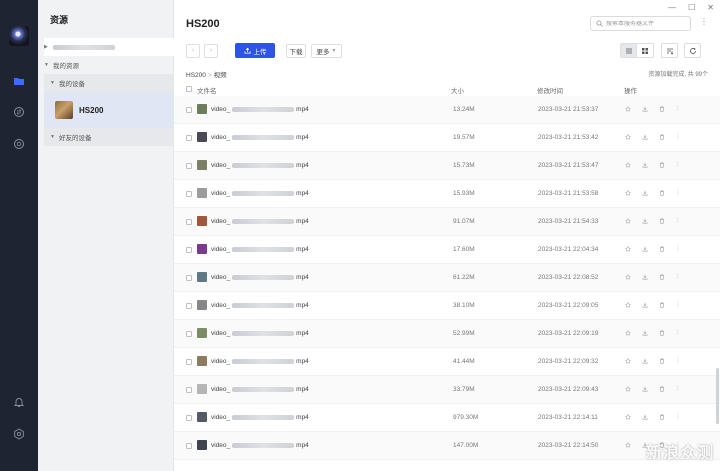  What do you see at coordinates (704, 21) in the screenshot?
I see `more-options-icon: ⋮` at bounding box center [704, 21].